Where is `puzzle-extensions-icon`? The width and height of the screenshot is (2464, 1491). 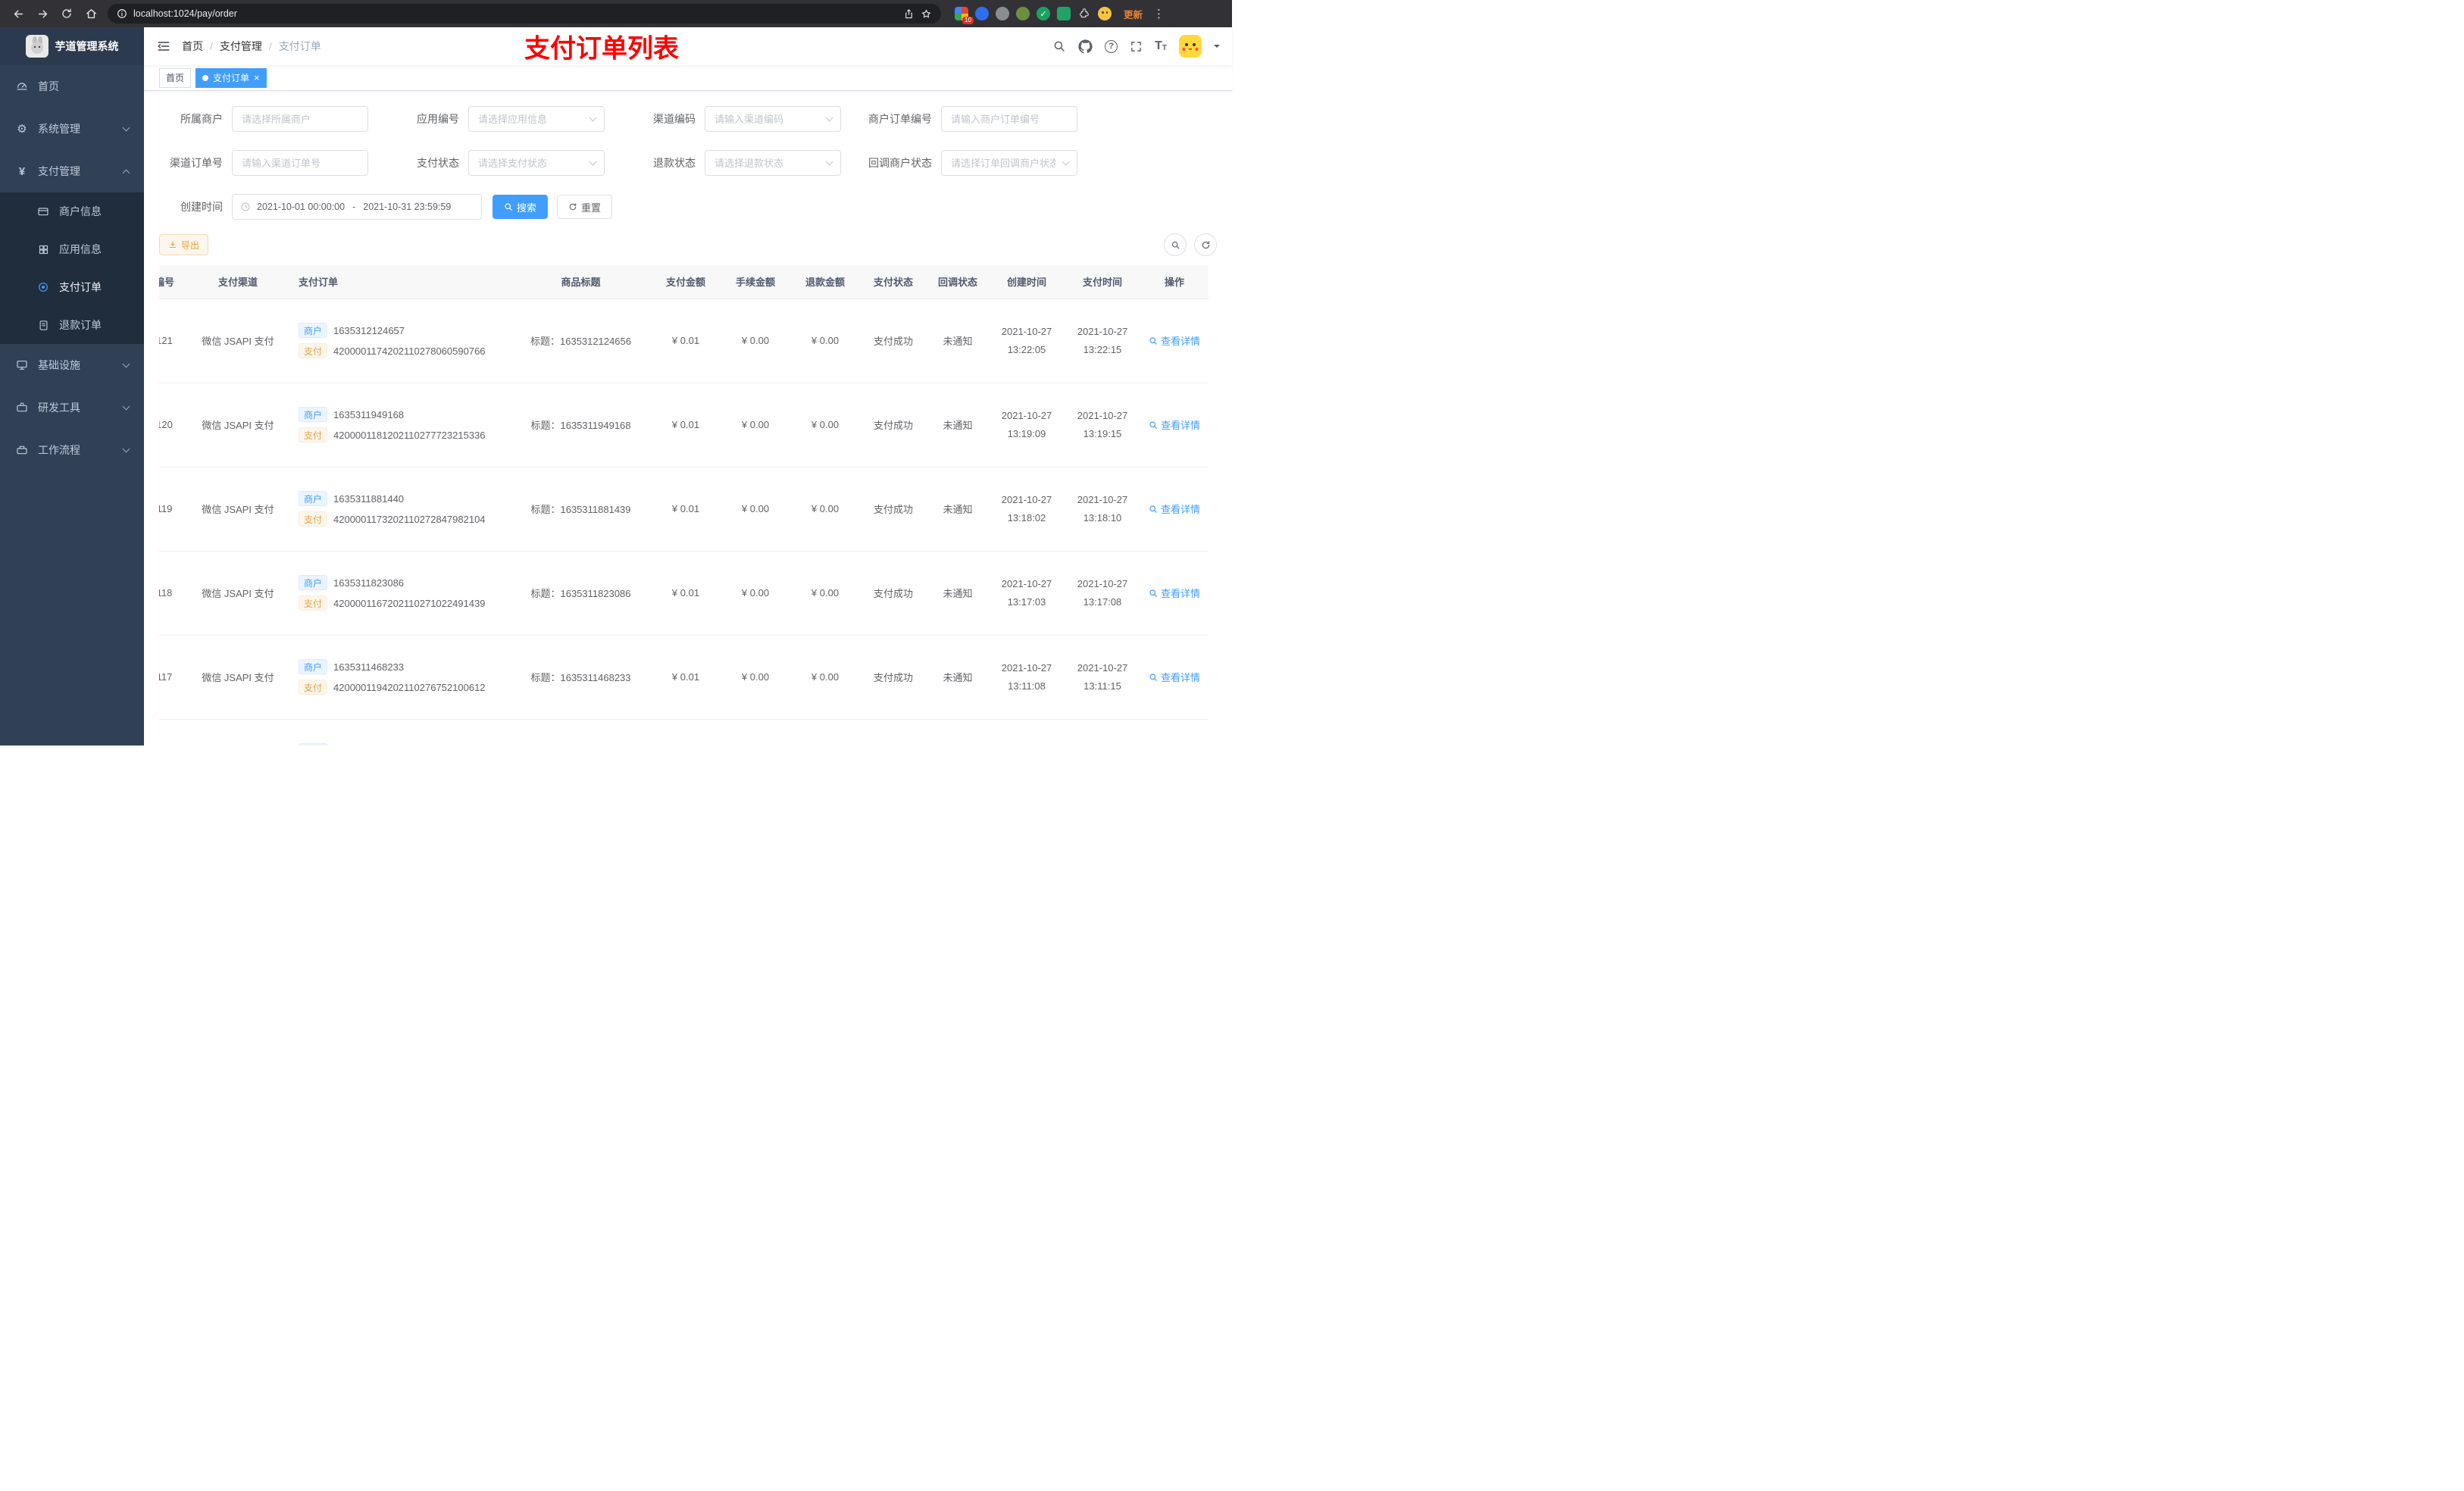 puzzle-extensions-icon is located at coordinates (1084, 13).